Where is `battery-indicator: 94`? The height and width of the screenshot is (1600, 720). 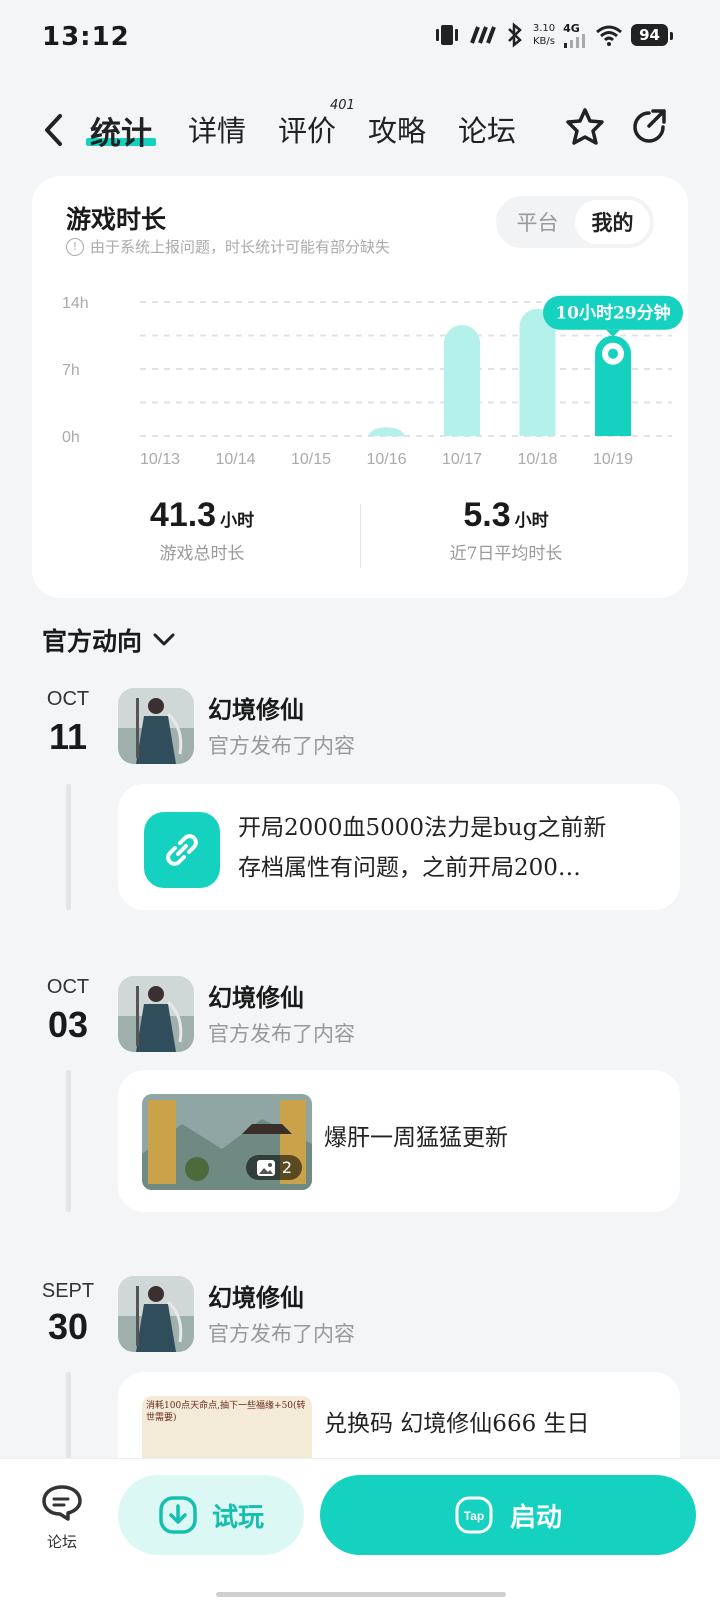 battery-indicator: 94 is located at coordinates (652, 35).